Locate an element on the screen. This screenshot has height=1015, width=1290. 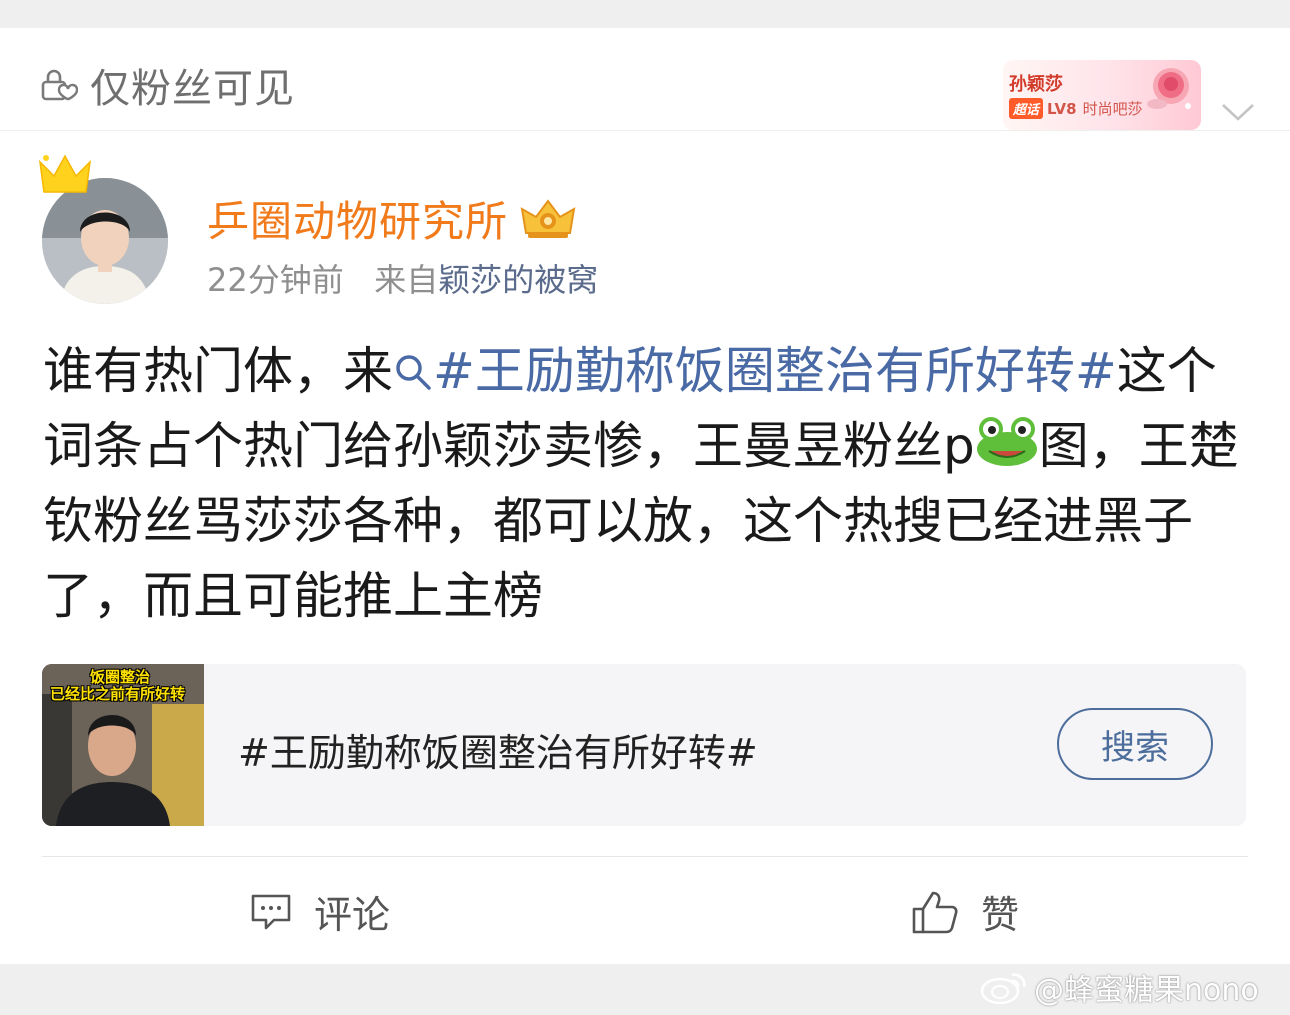
thumbs-up-icon is located at coordinates (935, 912).